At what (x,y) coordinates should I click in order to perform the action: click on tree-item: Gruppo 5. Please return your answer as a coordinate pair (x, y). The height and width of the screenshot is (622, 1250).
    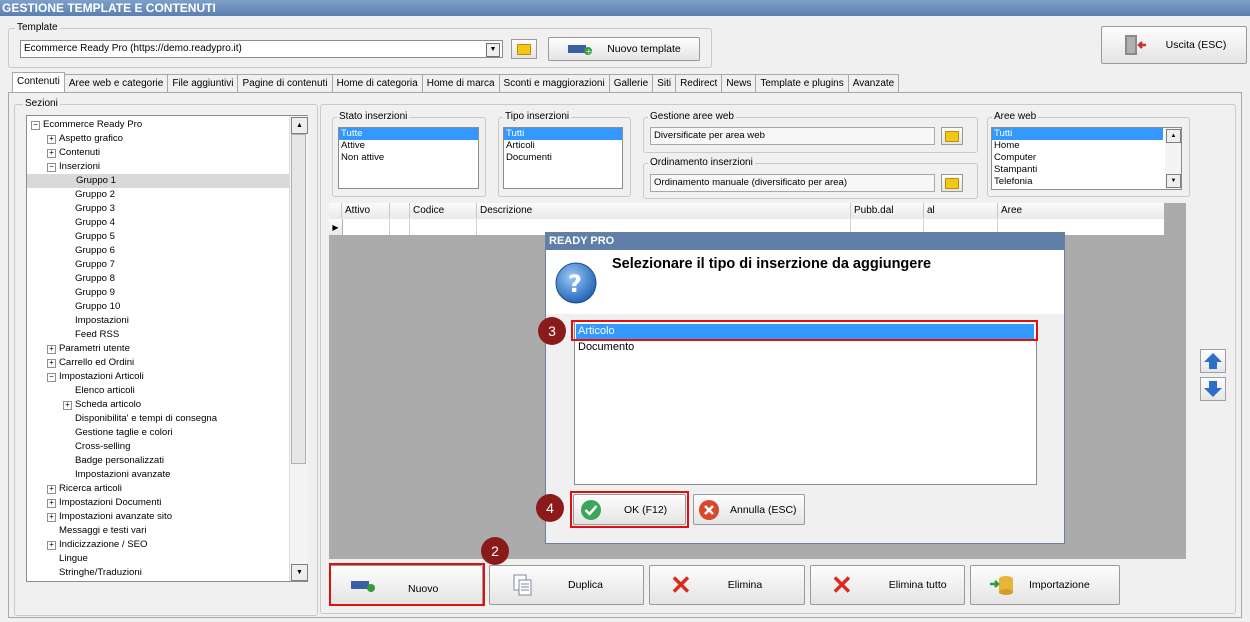
    Looking at the image, I should click on (158, 237).